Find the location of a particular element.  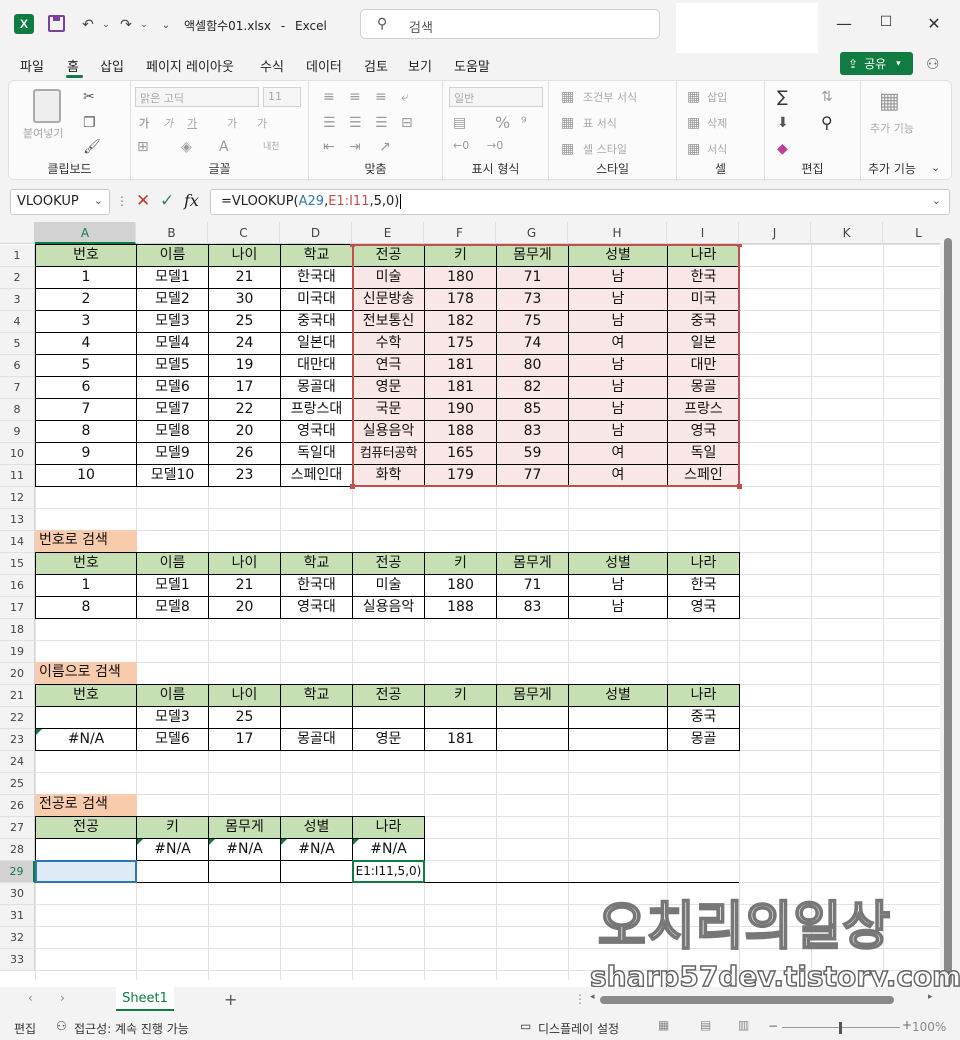

close-icon: ✕ is located at coordinates (934, 24).